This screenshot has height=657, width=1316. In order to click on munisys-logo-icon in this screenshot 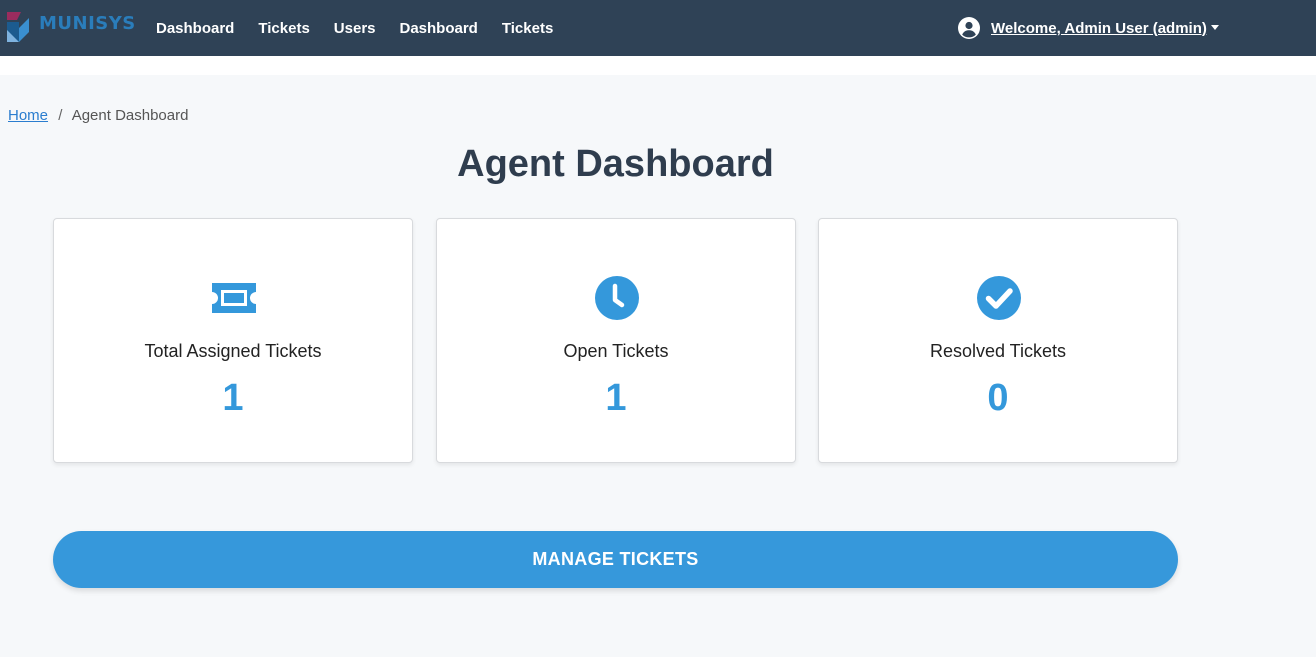, I will do `click(18, 27)`.